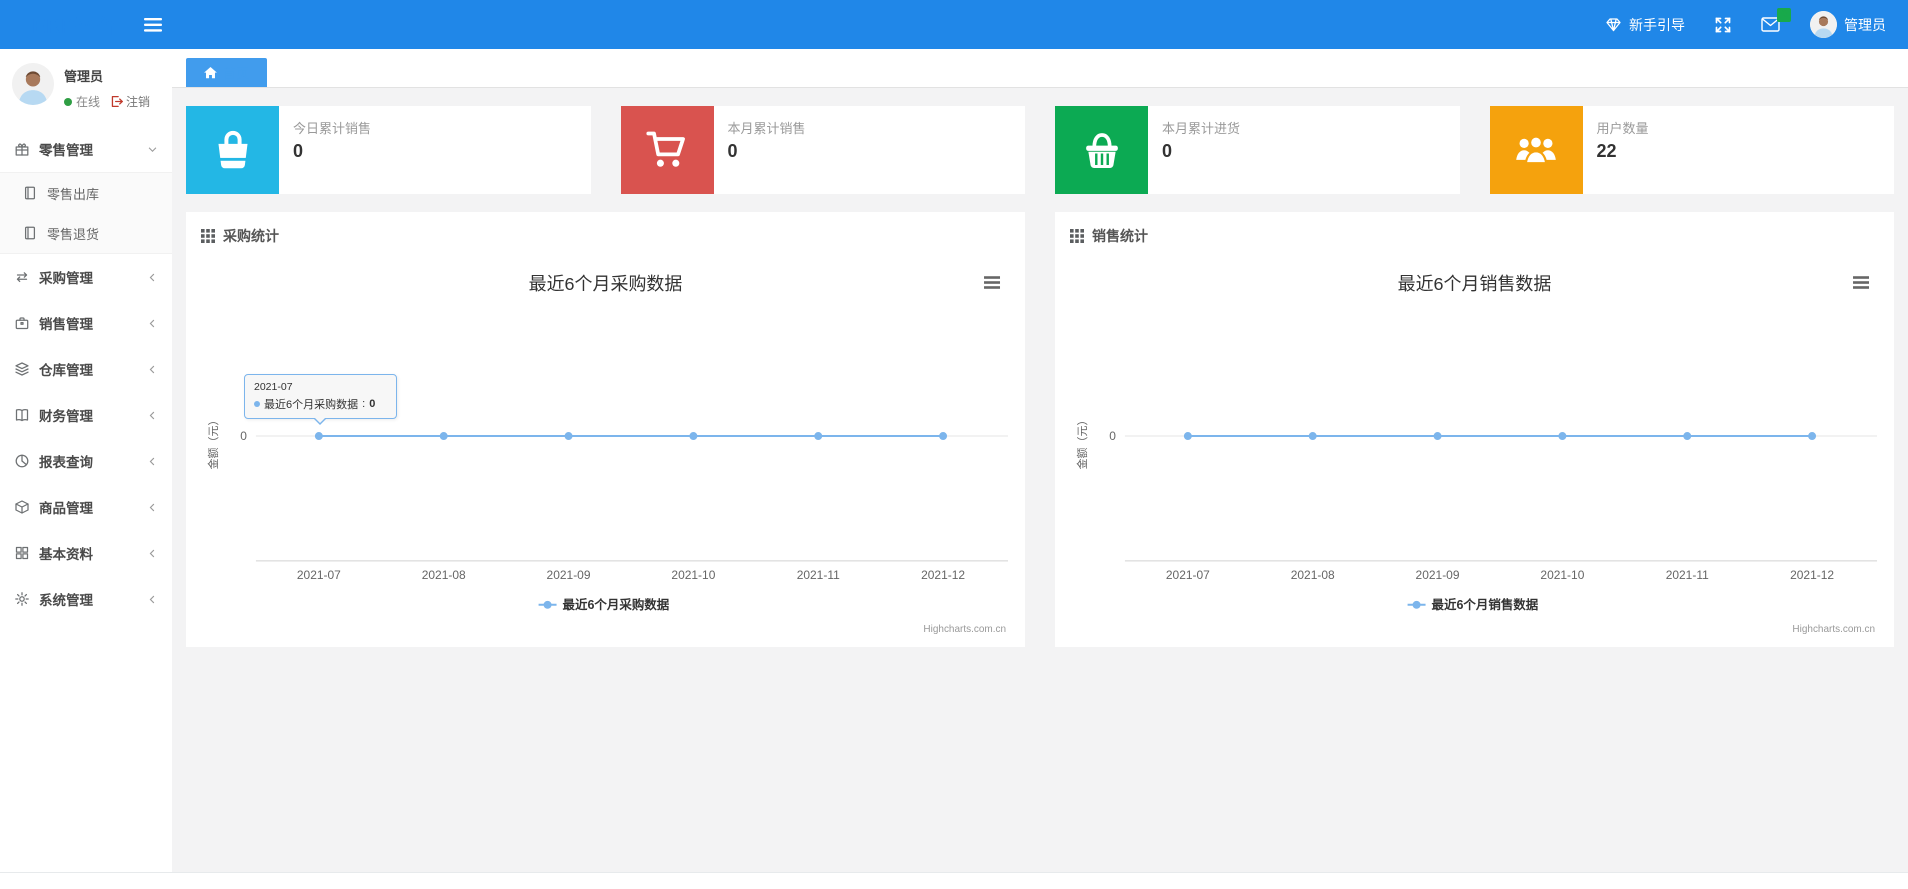  I want to click on sidebar-item-sales: 销售管理, so click(86, 323).